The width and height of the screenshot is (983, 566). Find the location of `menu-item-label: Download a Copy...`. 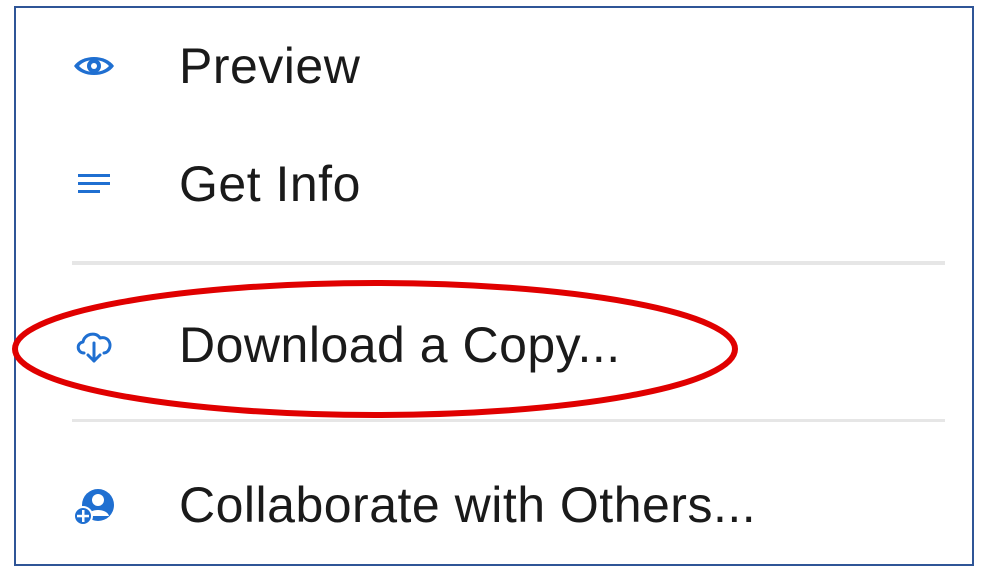

menu-item-label: Download a Copy... is located at coordinates (400, 345).